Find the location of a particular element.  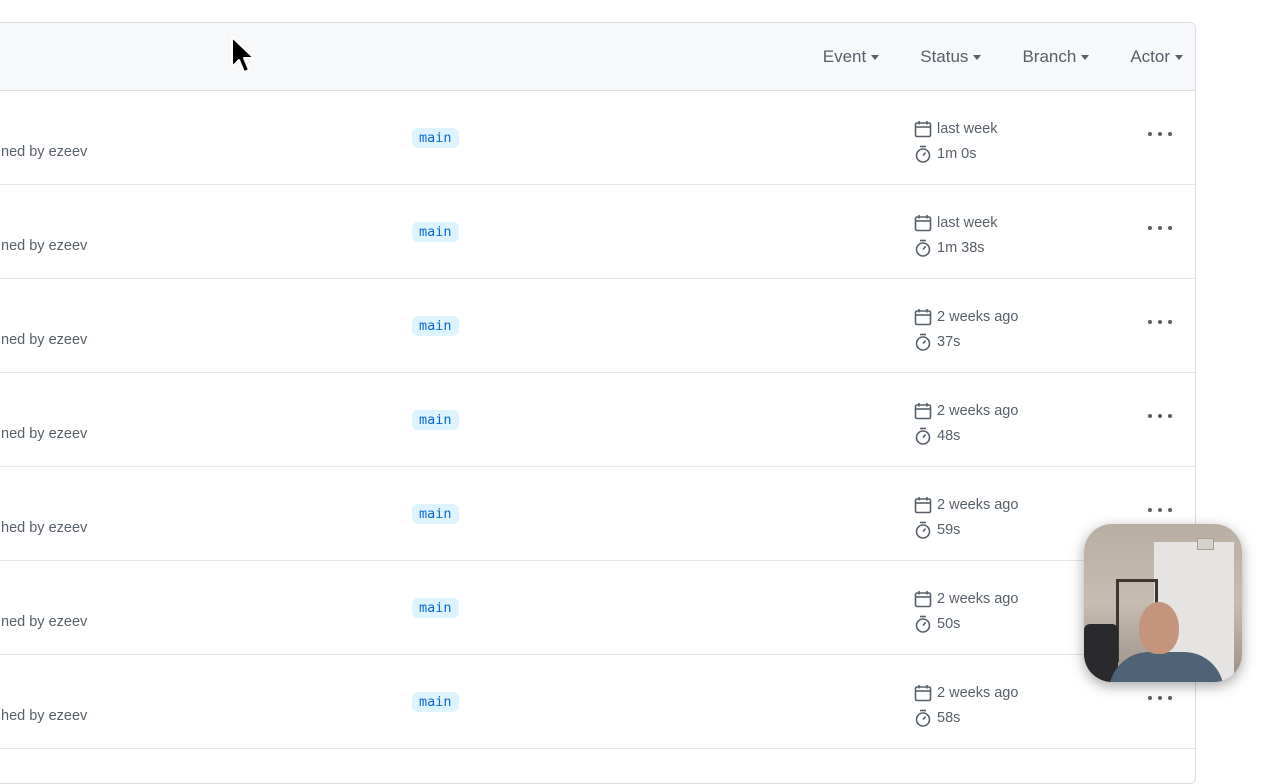

filter-status: Status is located at coordinates (951, 56).